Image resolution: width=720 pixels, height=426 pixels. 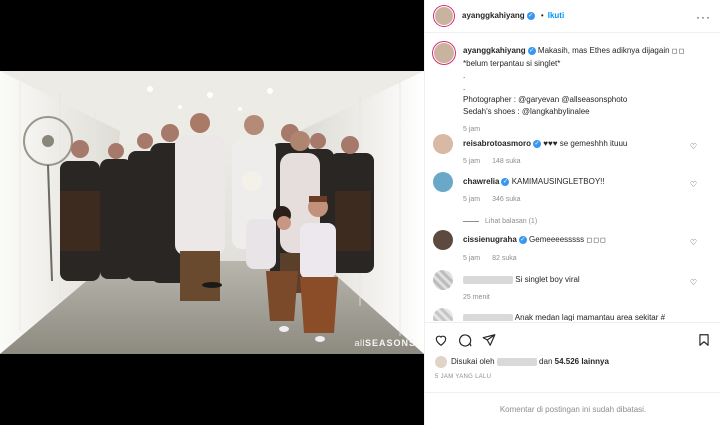 What do you see at coordinates (546, 362) in the screenshot?
I see `likes-middle: dan` at bounding box center [546, 362].